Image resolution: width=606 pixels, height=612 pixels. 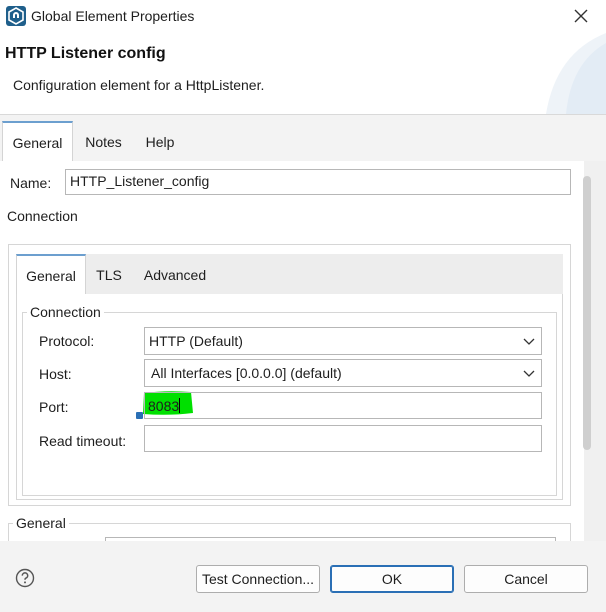 I want to click on protocol-label: Protocol:, so click(x=67, y=341).